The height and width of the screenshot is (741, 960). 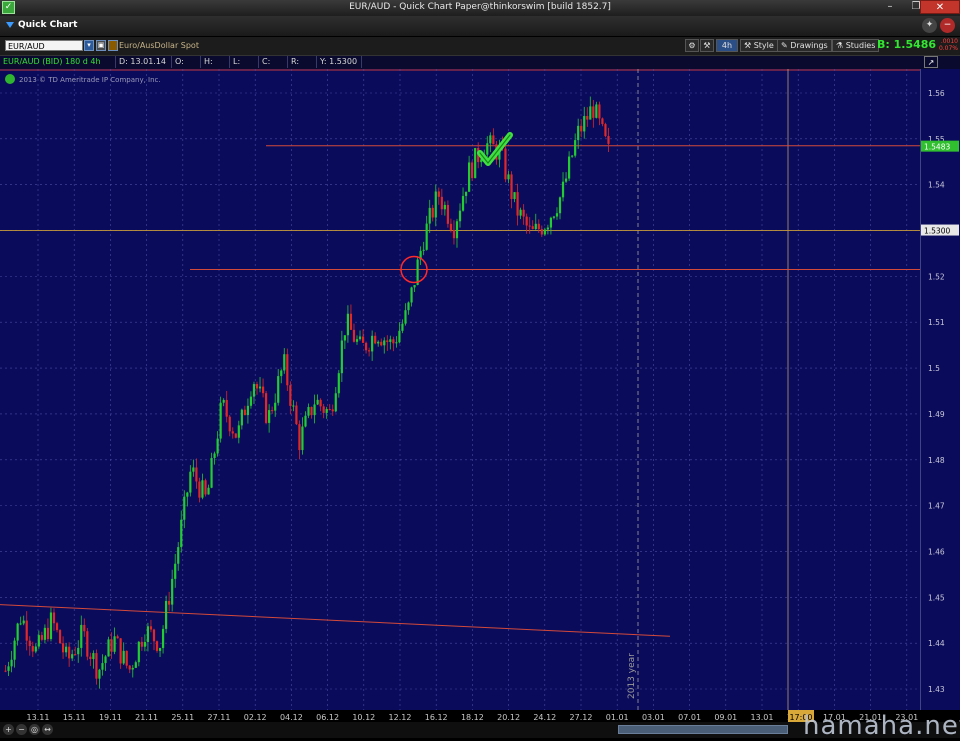 What do you see at coordinates (725, 717) in the screenshot?
I see `x-tick-label: 09.01` at bounding box center [725, 717].